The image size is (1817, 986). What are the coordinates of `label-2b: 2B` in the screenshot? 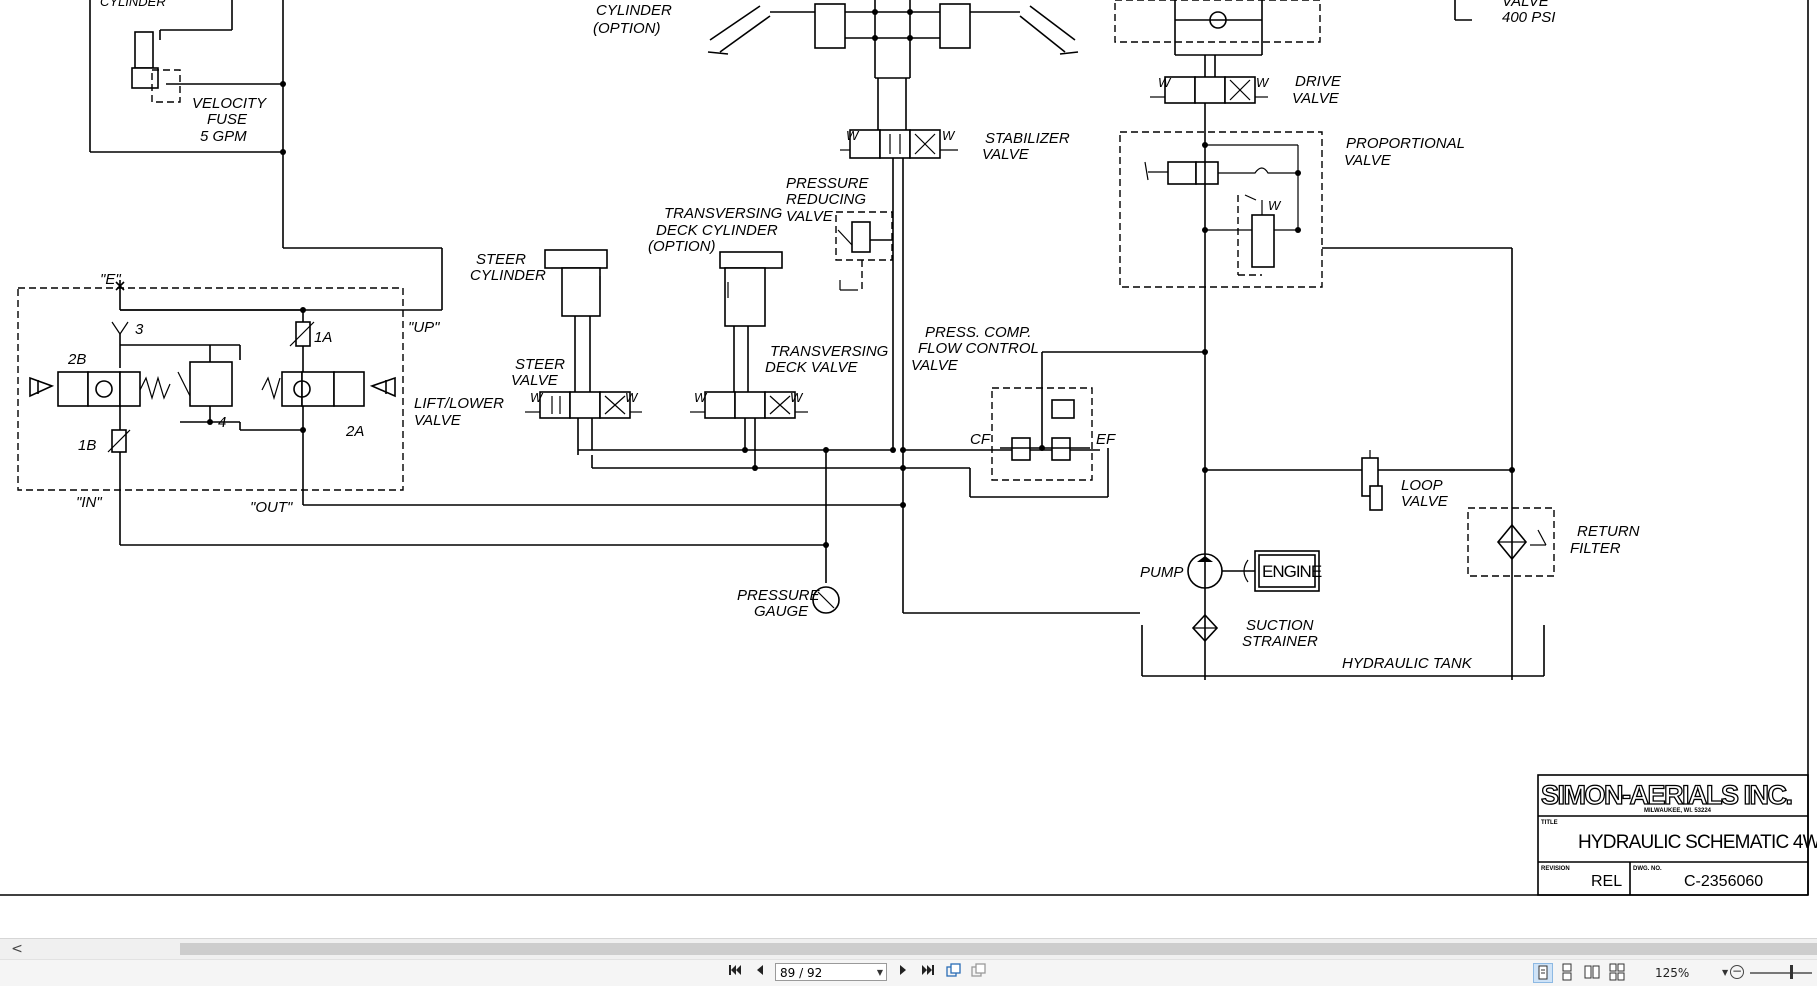 It's located at (76, 359).